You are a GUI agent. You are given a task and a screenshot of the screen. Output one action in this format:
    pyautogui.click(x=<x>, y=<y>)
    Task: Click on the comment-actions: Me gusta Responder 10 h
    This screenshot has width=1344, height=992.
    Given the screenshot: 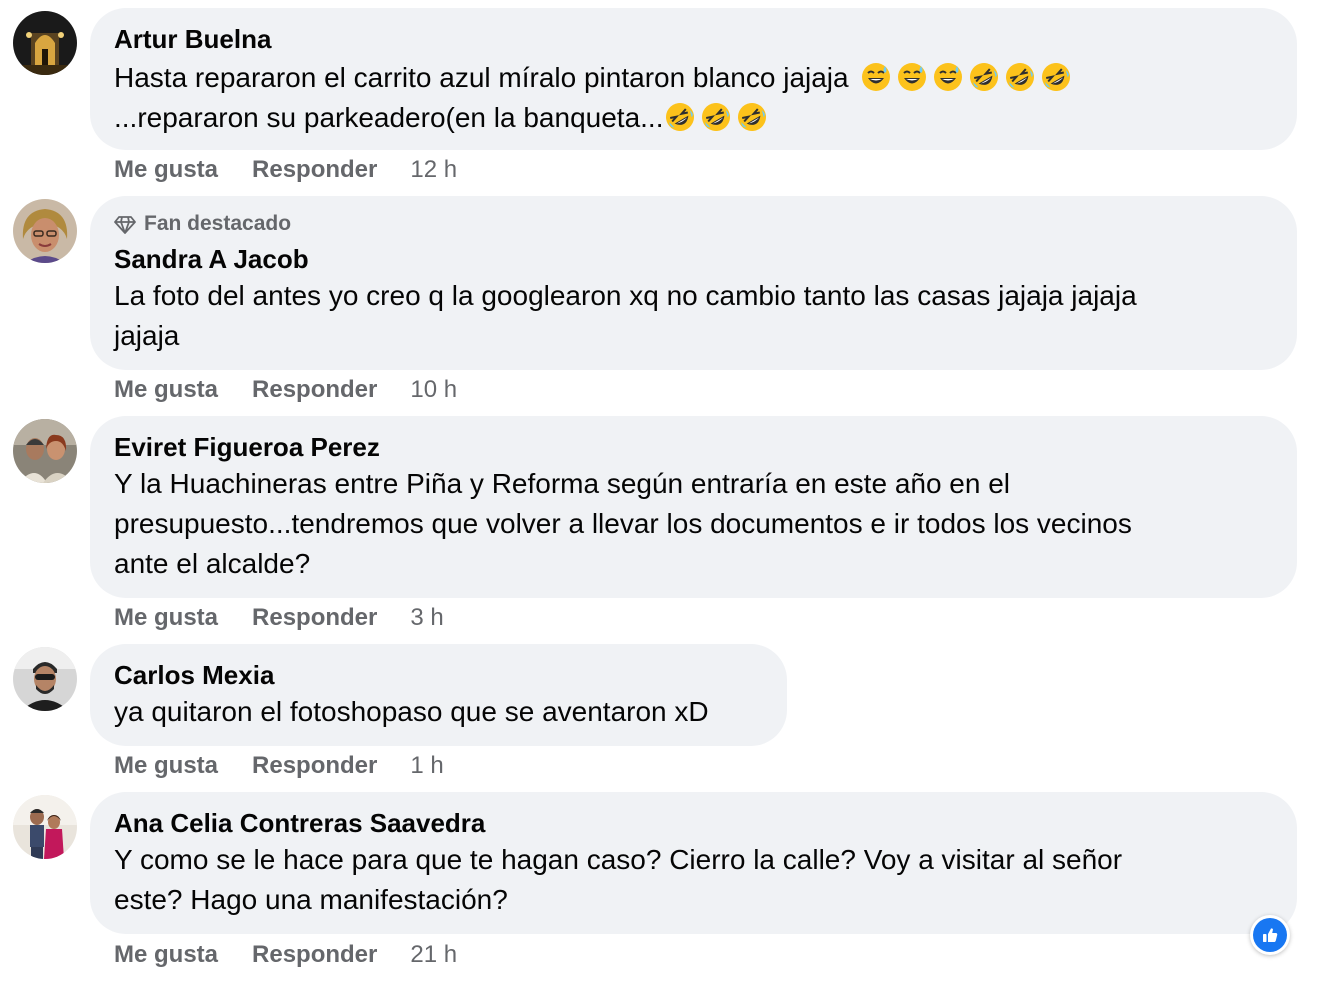 What is the action you would take?
    pyautogui.click(x=285, y=390)
    